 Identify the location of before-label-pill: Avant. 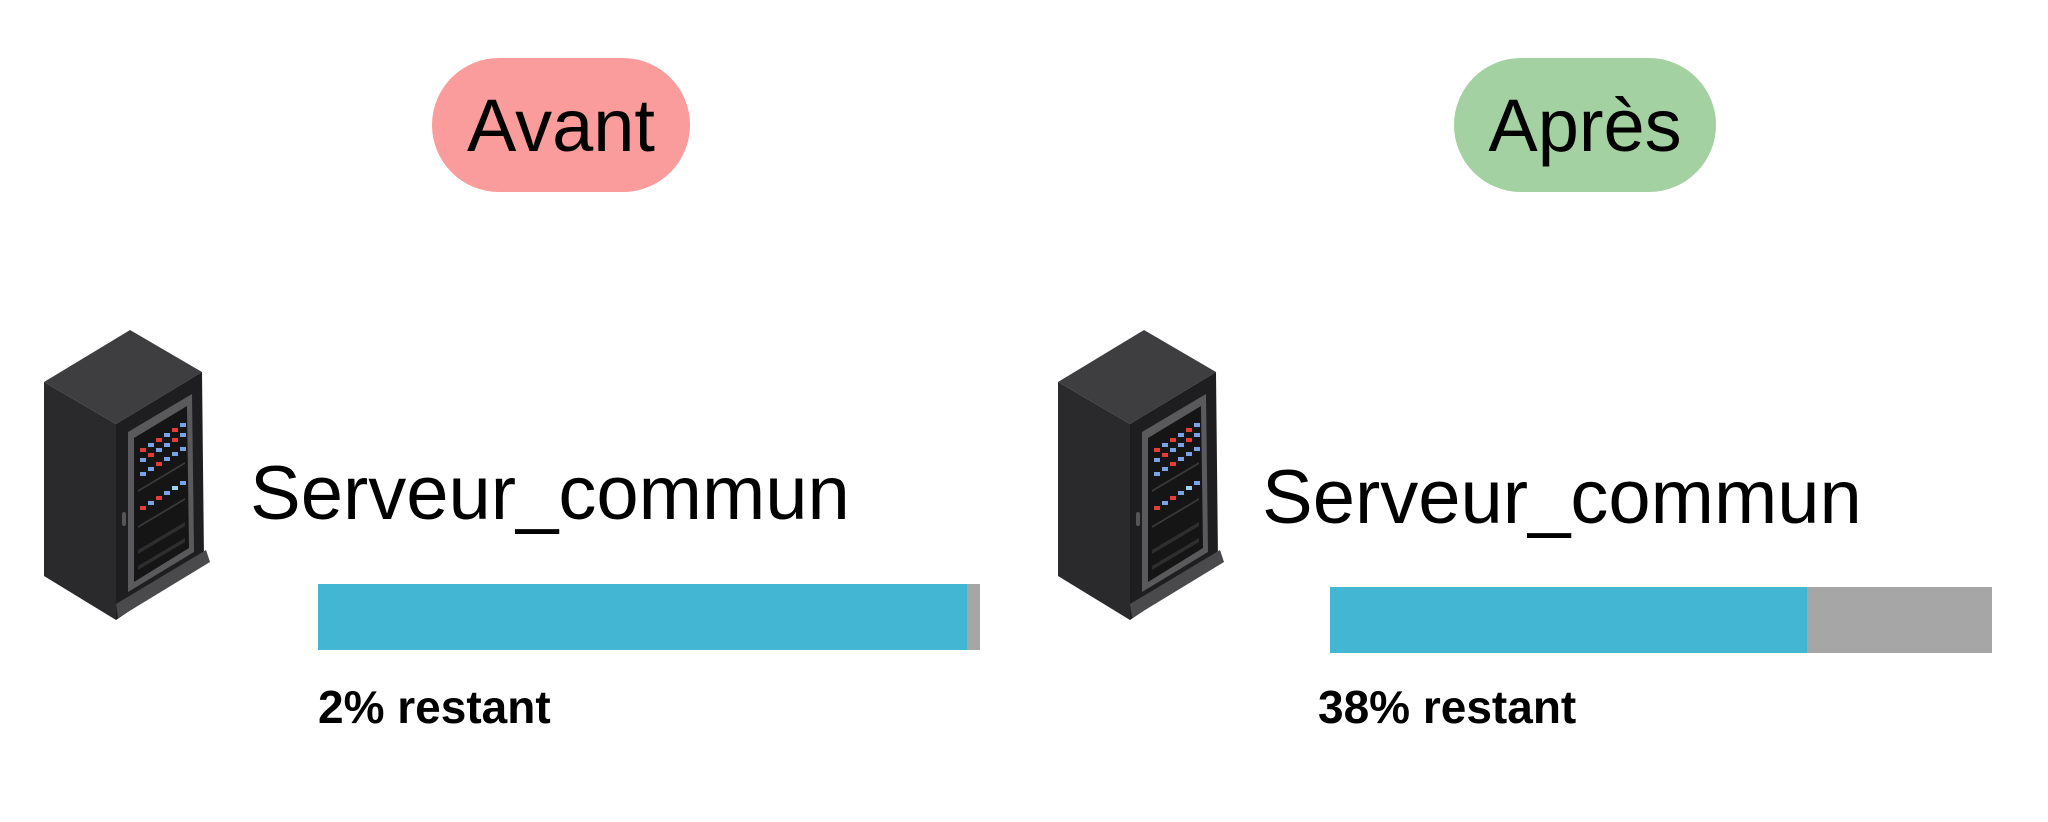
(561, 125).